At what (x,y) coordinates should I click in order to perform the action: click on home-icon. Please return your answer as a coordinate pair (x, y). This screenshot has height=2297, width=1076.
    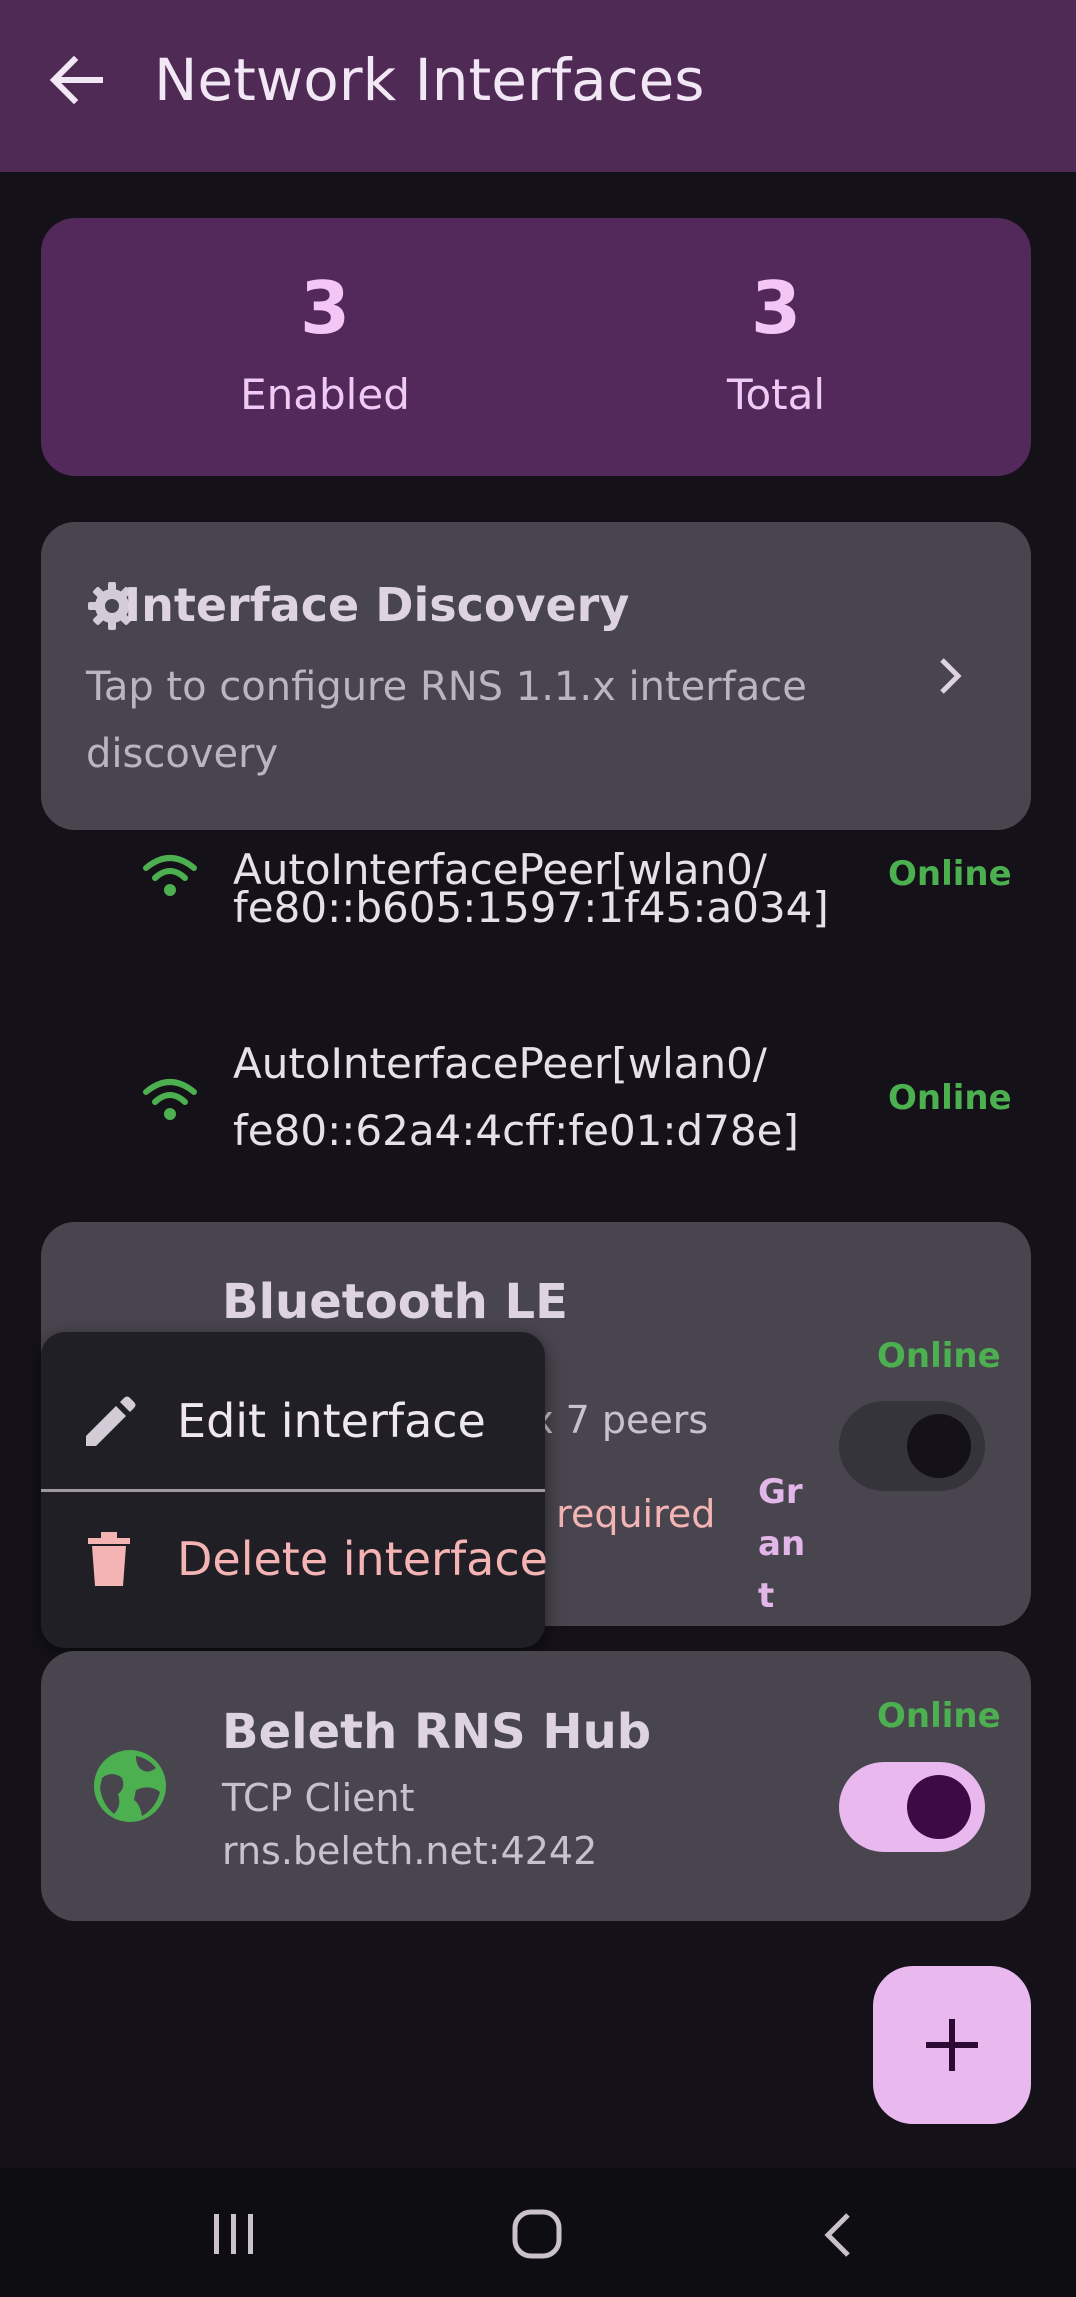
    Looking at the image, I should click on (537, 2234).